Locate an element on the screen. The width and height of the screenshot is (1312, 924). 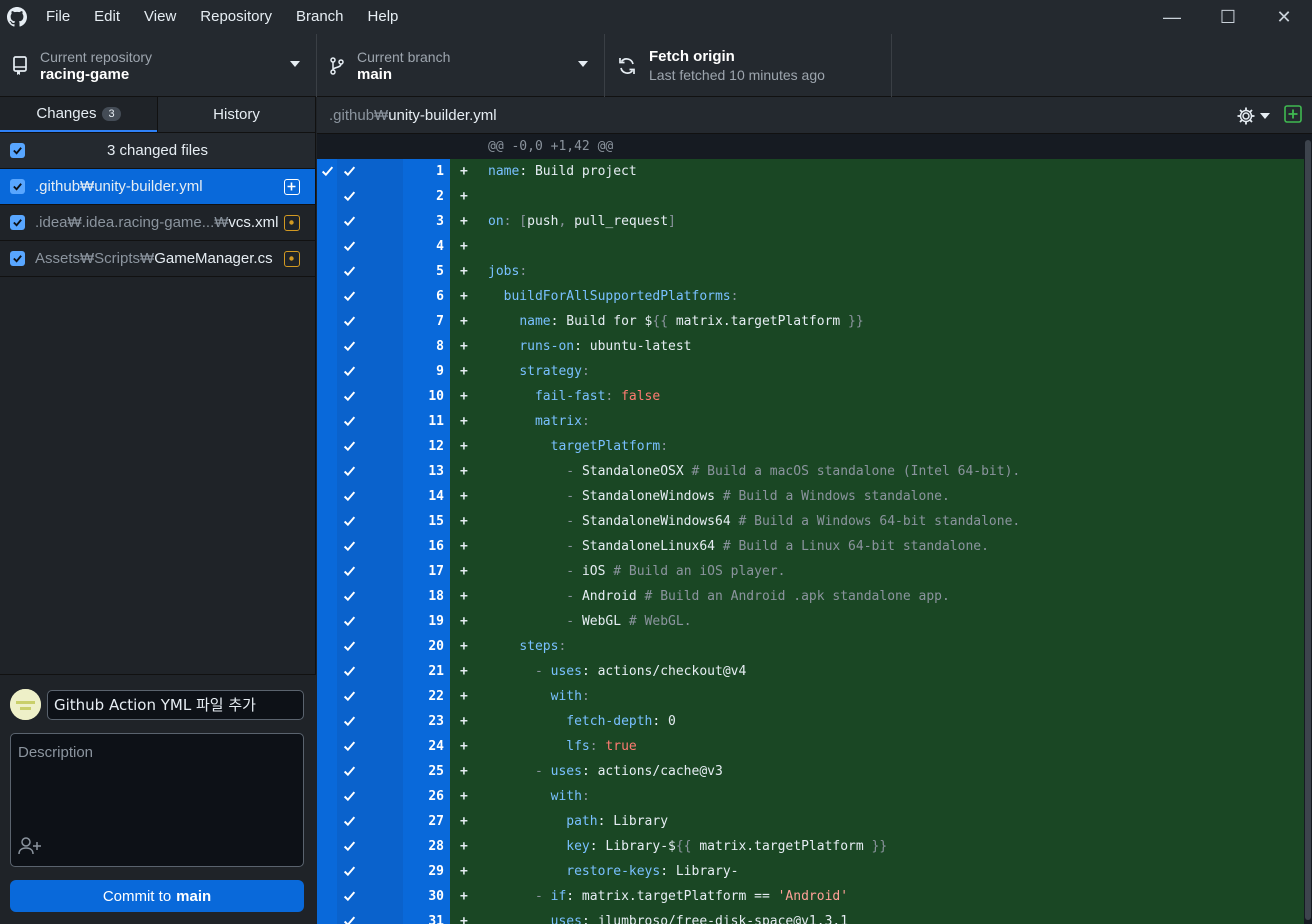
diff-line: 20 + steps: is located at coordinates (814, 646).